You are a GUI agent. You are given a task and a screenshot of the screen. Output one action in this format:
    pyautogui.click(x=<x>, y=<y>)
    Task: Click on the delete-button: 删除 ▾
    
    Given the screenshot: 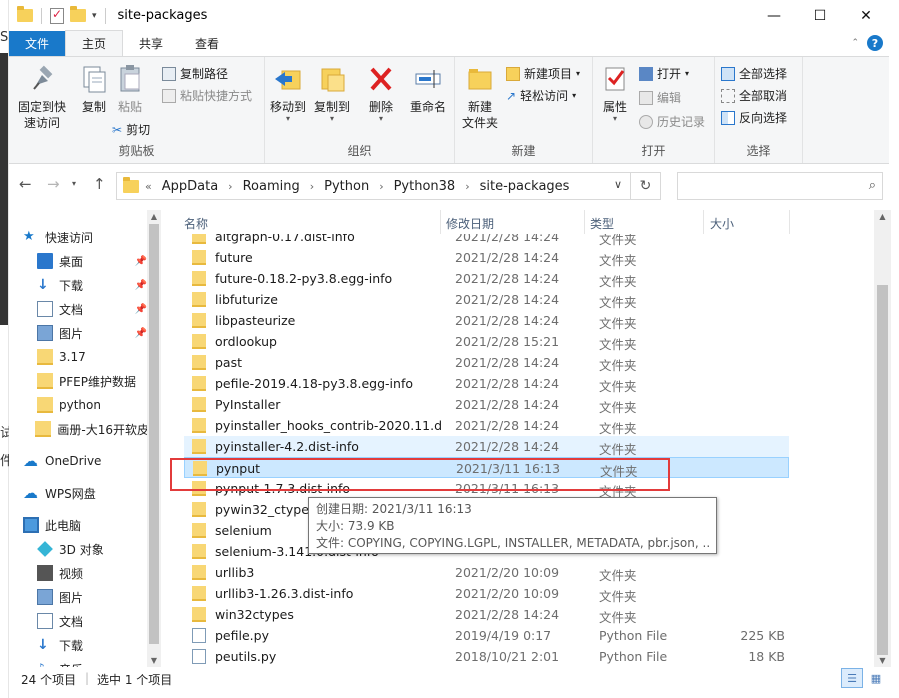 What is the action you would take?
    pyautogui.click(x=381, y=93)
    